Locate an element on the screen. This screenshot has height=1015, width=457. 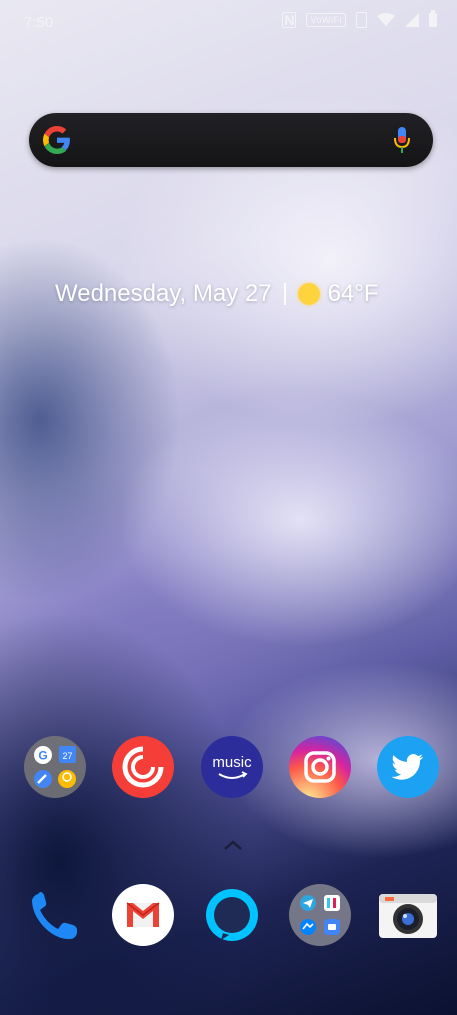
instagram-glyph is located at coordinates (320, 767).